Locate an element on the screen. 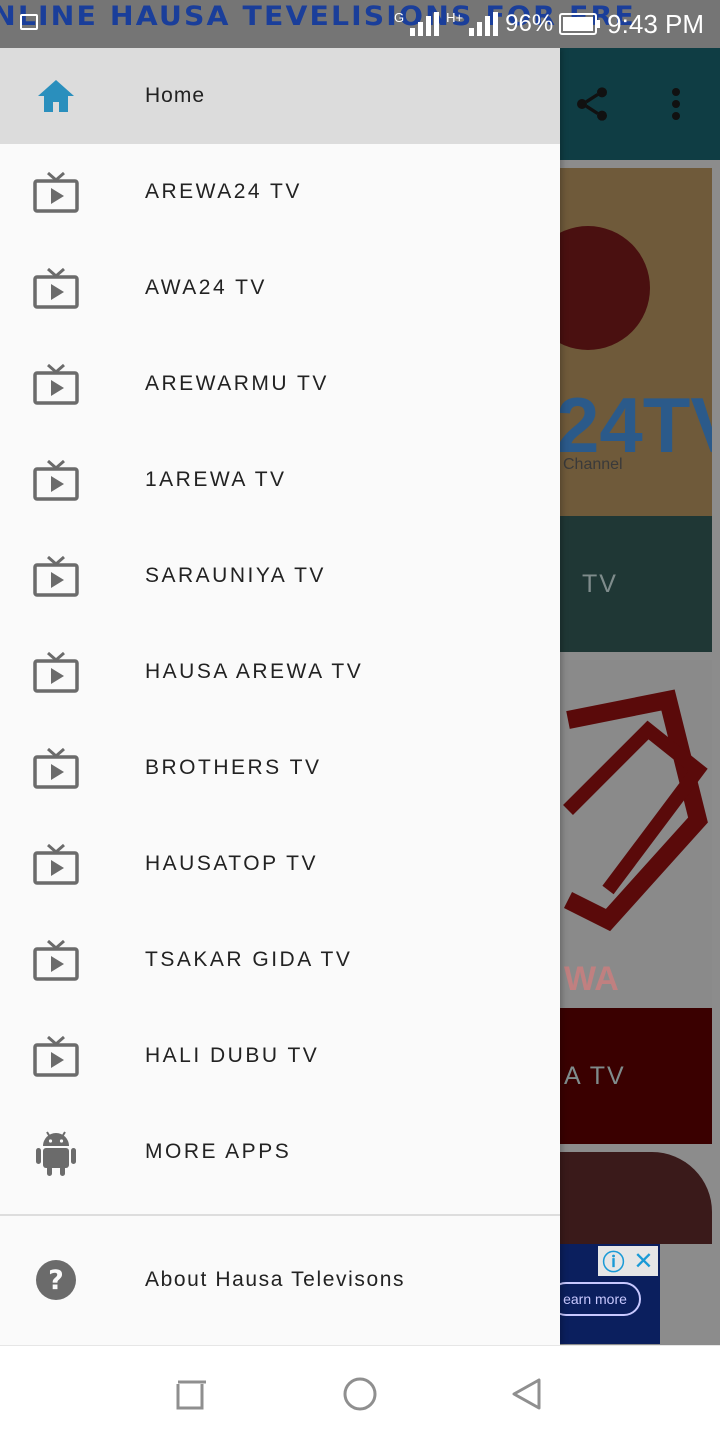  nav-item-channel: HALI DUBU TV is located at coordinates (280, 1056).